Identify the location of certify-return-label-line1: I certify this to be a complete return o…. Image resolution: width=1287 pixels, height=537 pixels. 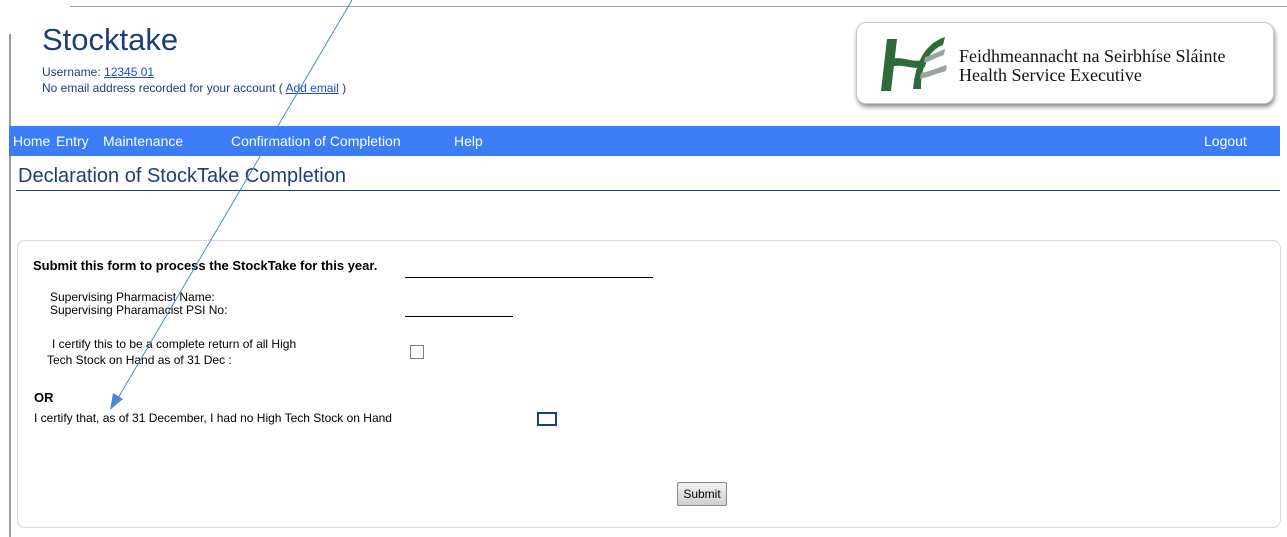
(174, 344).